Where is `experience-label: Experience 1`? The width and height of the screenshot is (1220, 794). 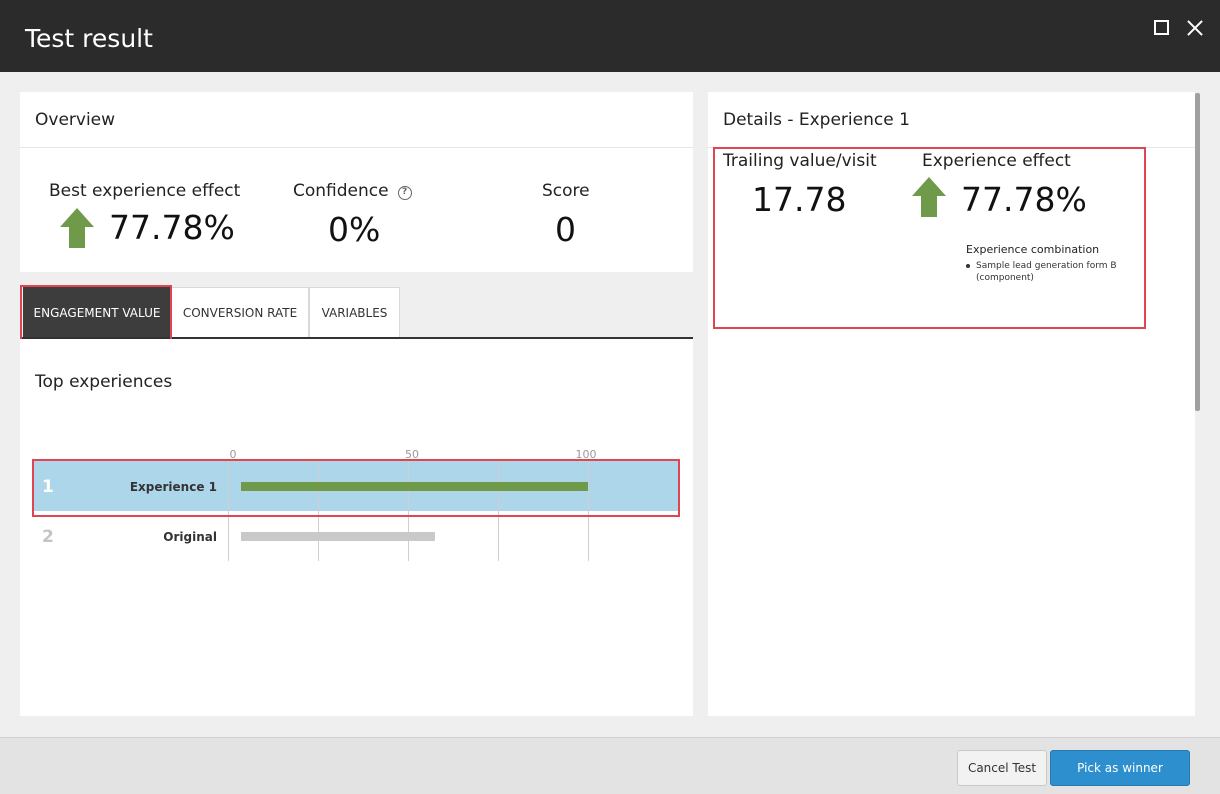
experience-label: Experience 1 is located at coordinates (173, 487).